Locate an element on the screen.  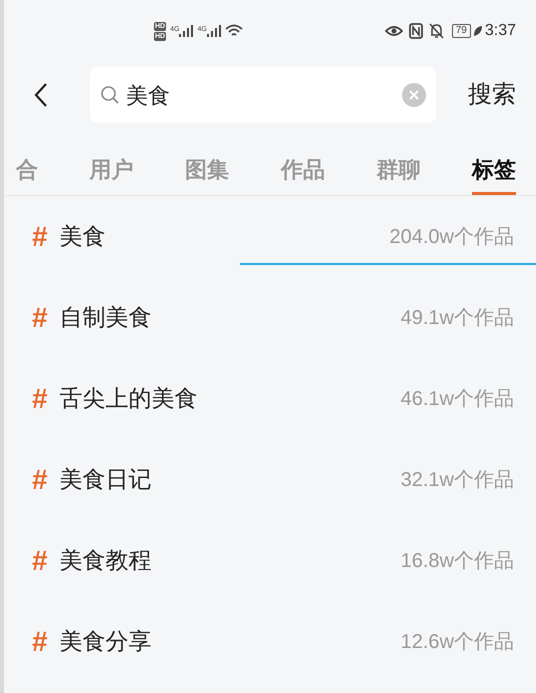
leaf-icon is located at coordinates (477, 31).